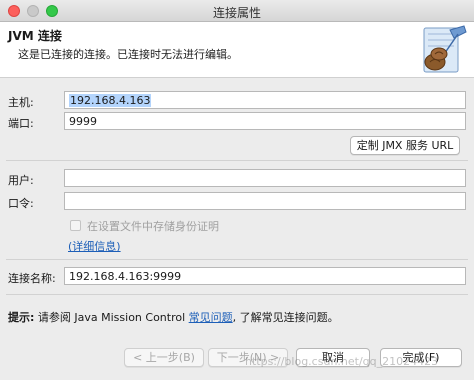 The width and height of the screenshot is (474, 380). Describe the element at coordinates (342, 361) in the screenshot. I see `watermark: https://blog.csdn.net/qq_21024423` at that location.